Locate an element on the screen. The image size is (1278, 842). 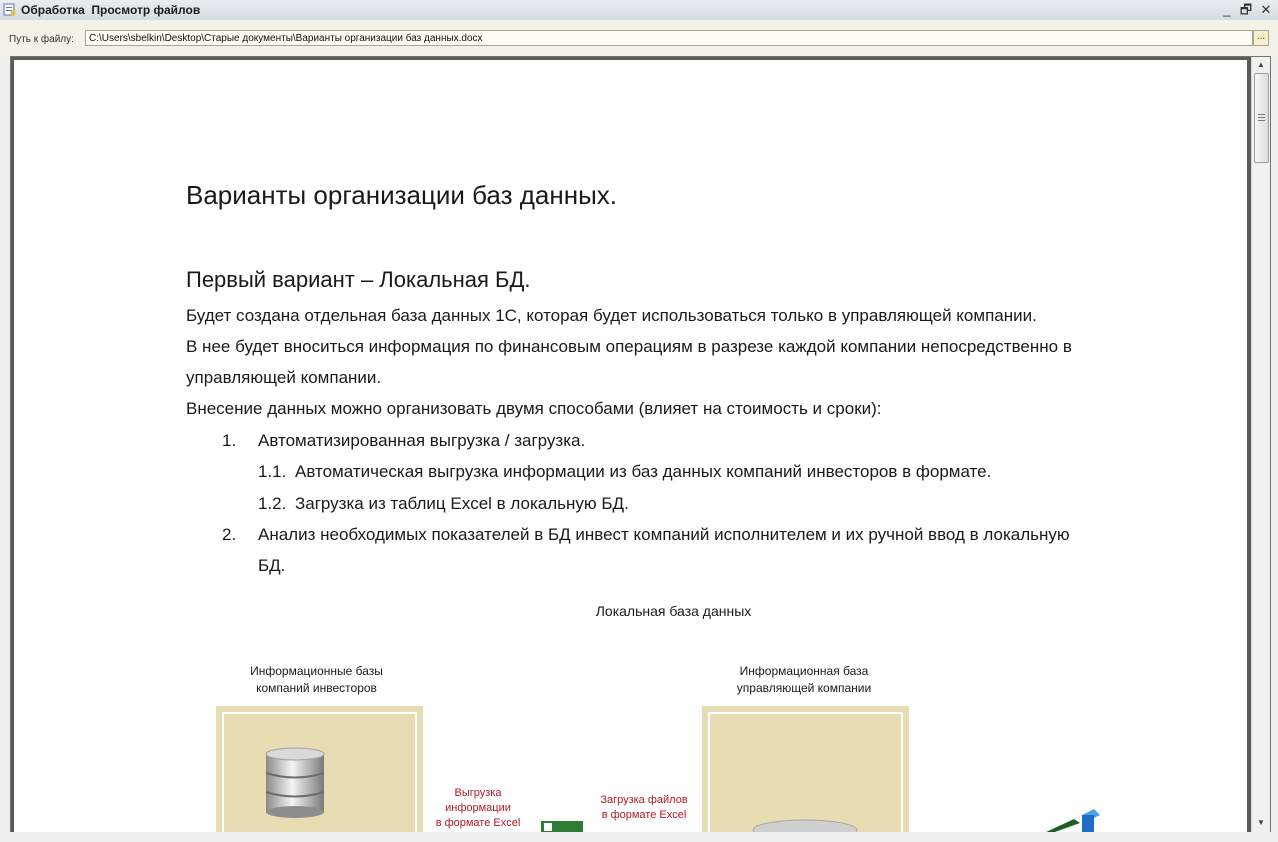
paragraph: управляющей компании. is located at coordinates (284, 377).